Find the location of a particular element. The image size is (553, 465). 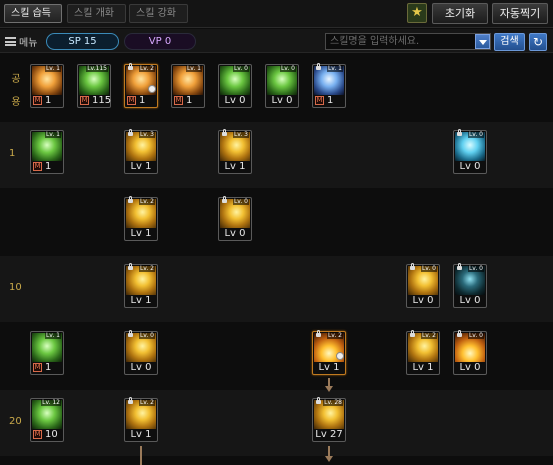

skill-level-tag: Lv. 12 is located at coordinates (51, 402).